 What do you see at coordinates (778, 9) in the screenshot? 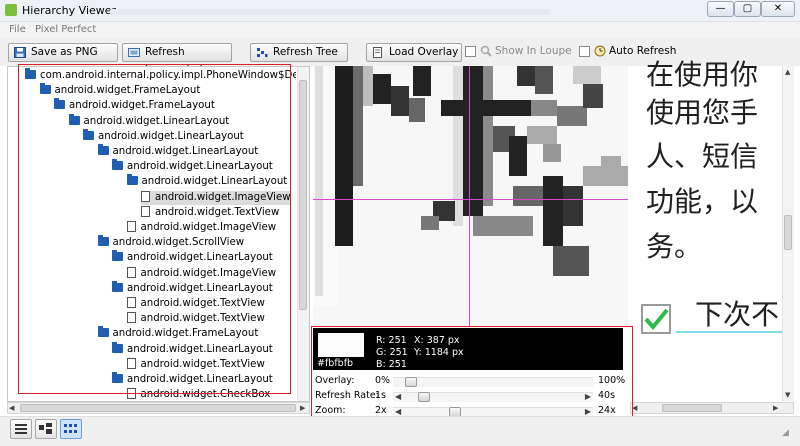
I see `close-button: ✕` at bounding box center [778, 9].